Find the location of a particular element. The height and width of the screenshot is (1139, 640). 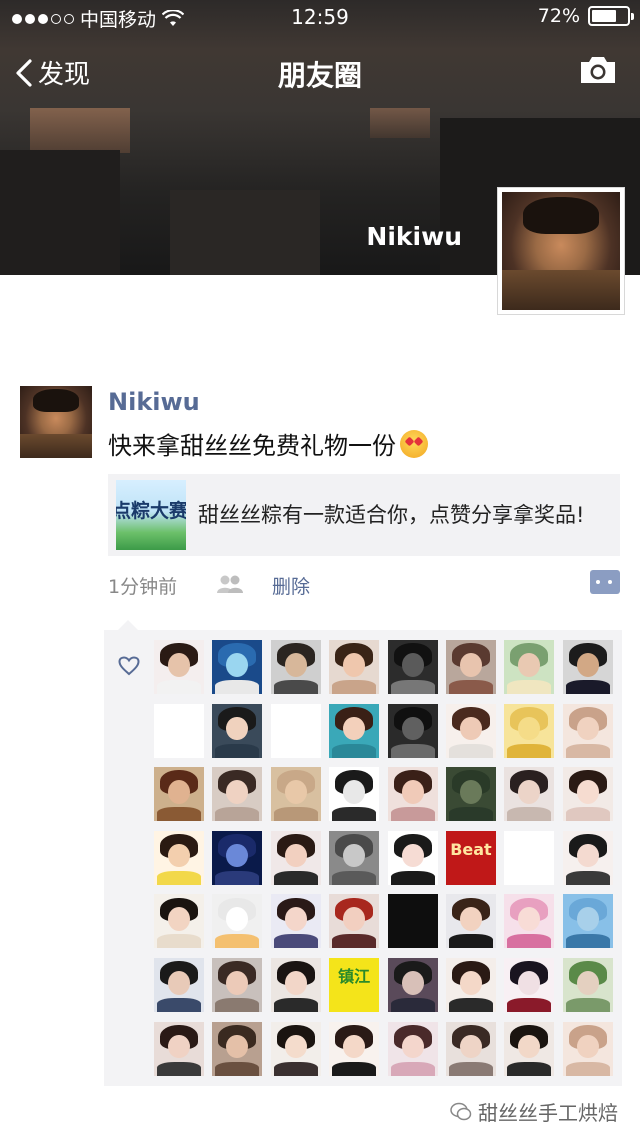

shared-link-thumbnail: 点粽大赛 is located at coordinates (151, 515).